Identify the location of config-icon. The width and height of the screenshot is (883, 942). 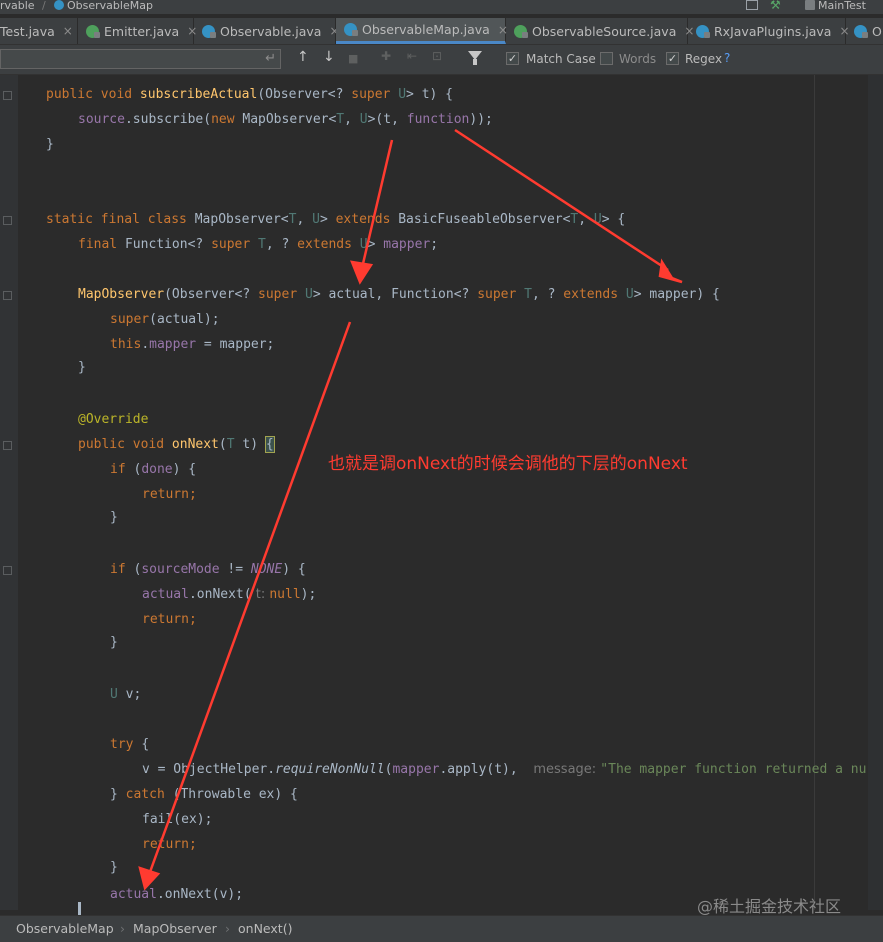
(810, 5).